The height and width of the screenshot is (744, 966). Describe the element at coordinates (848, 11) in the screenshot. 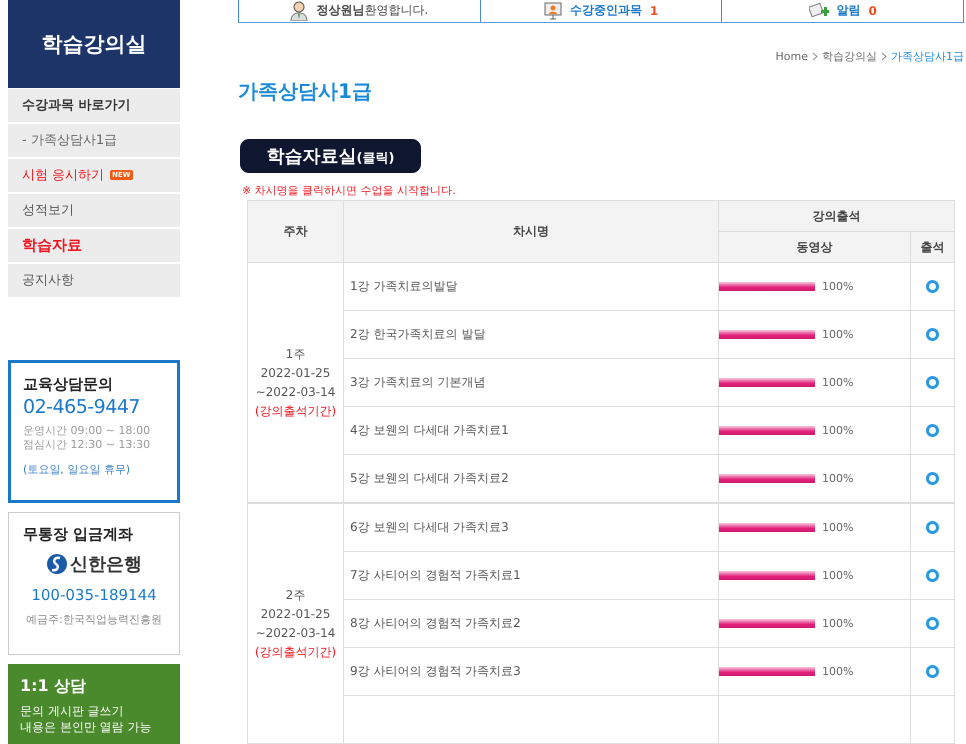

I see `top-link: 알림` at that location.